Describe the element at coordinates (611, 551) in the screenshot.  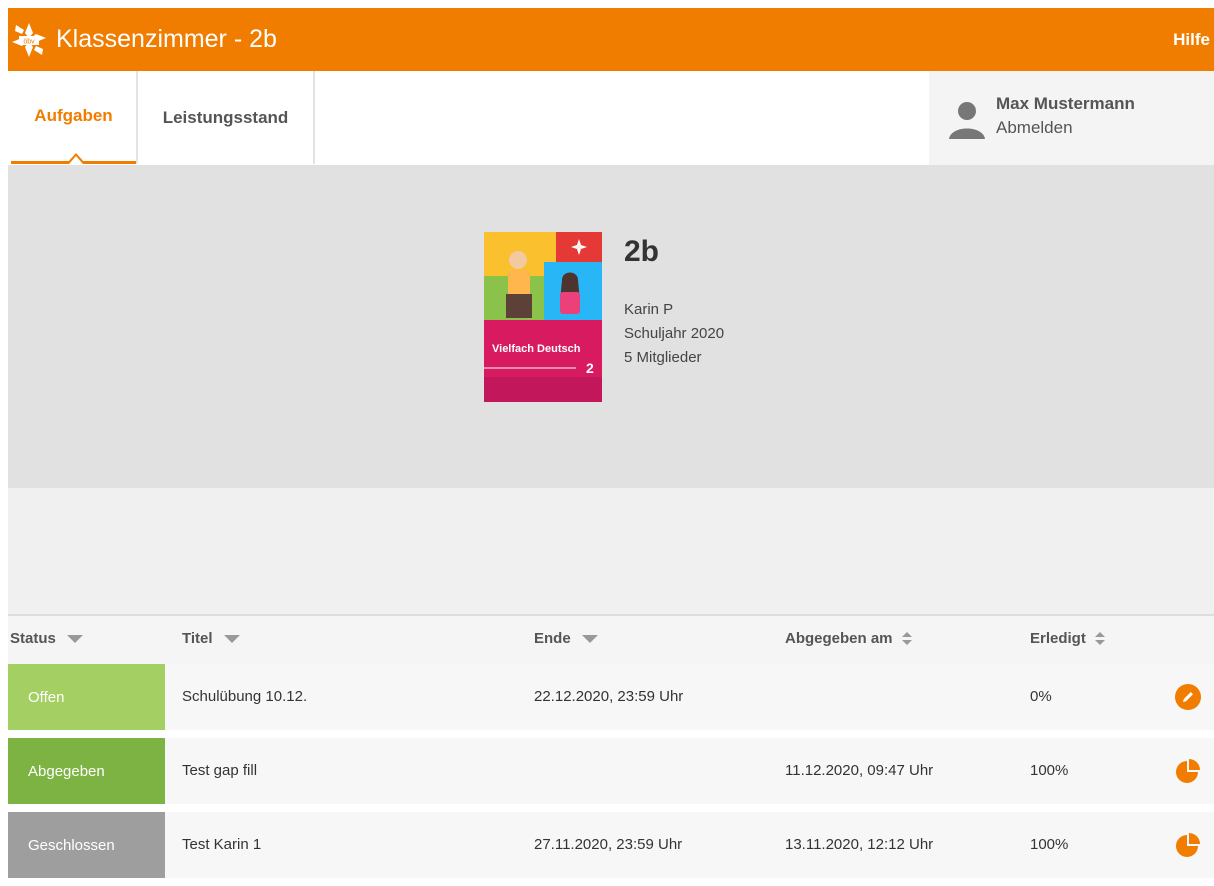
I see `spacer-band` at that location.